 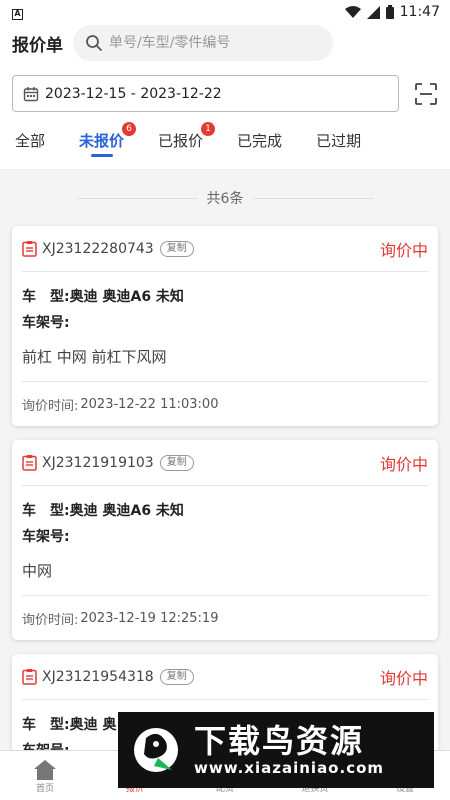 I want to click on time-value: 2023-12-22 11:03:00, so click(x=149, y=404).